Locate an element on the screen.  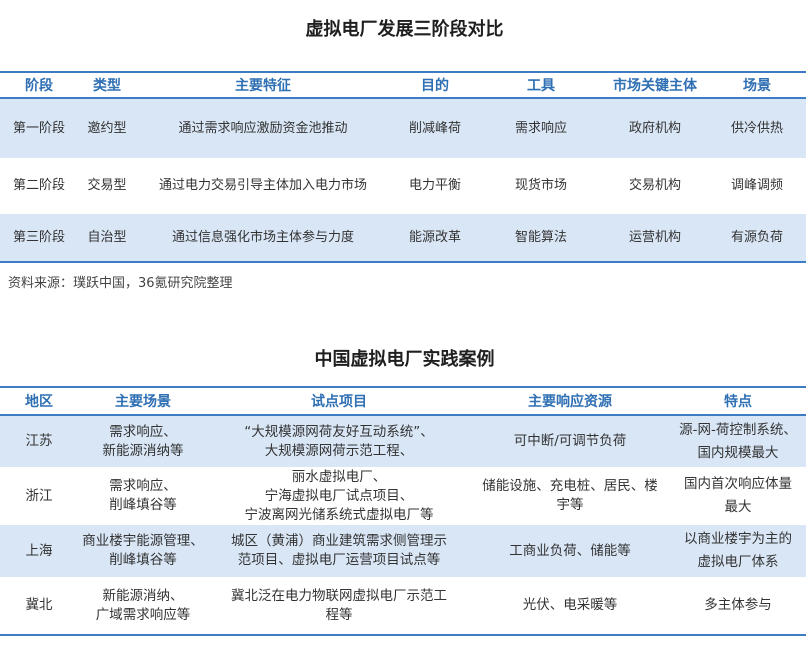
resource-cell: 储能设施、充电桩、居民、楼 宇等 is located at coordinates (570, 496).